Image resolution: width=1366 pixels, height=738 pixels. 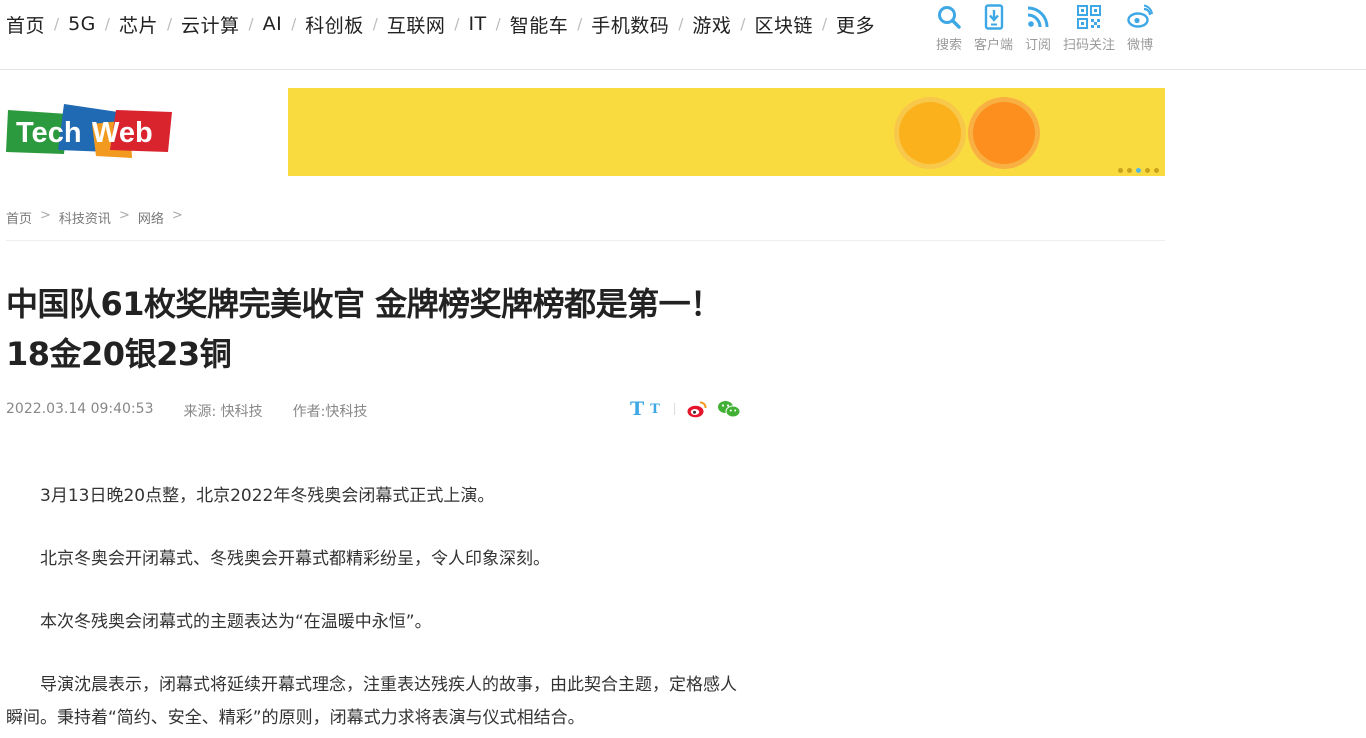 What do you see at coordinates (1004, 133) in the screenshot?
I see `banner-circle-orange` at bounding box center [1004, 133].